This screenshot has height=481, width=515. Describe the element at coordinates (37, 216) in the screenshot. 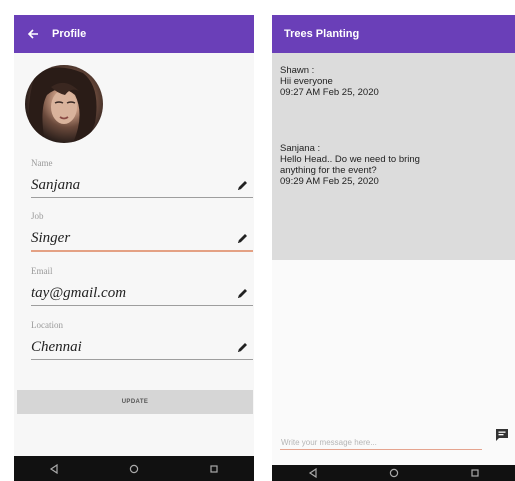

I see `job-label: Job` at that location.